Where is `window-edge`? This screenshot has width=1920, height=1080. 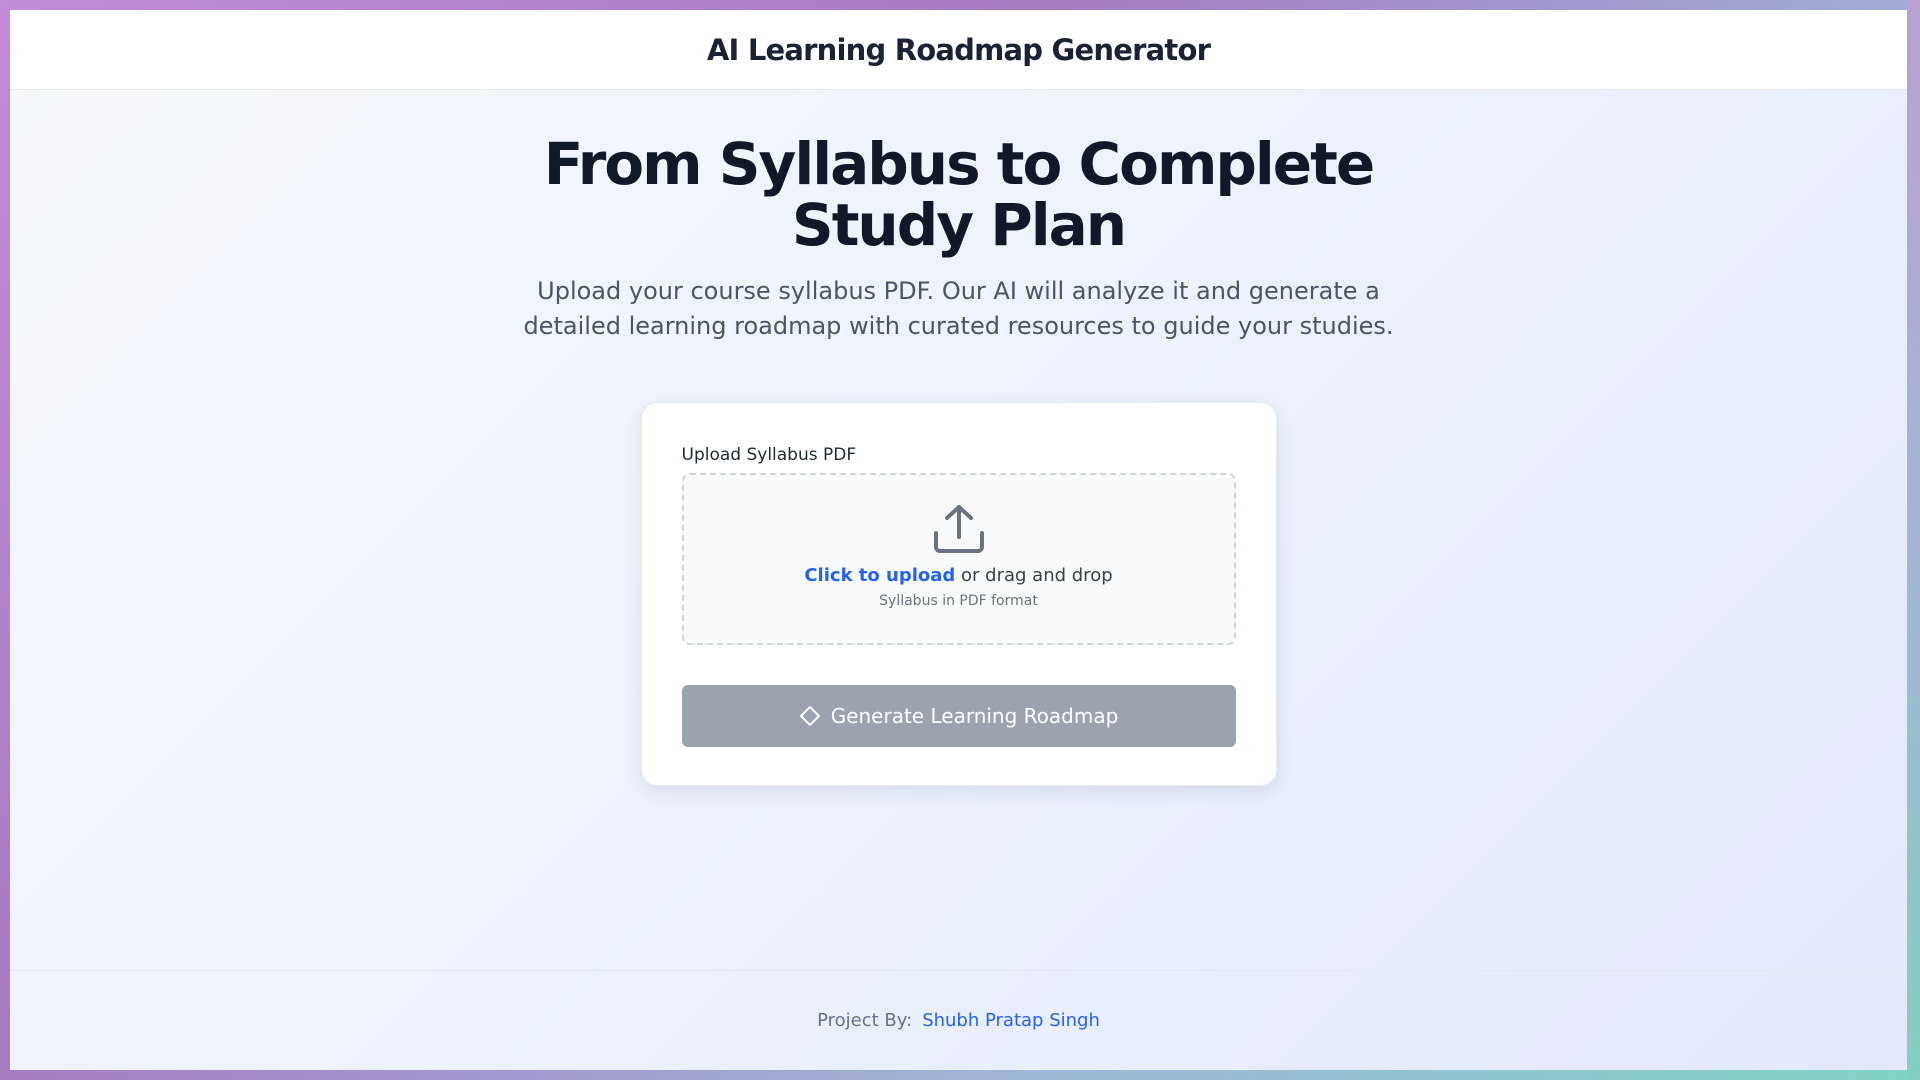
window-edge is located at coordinates (1913, 540).